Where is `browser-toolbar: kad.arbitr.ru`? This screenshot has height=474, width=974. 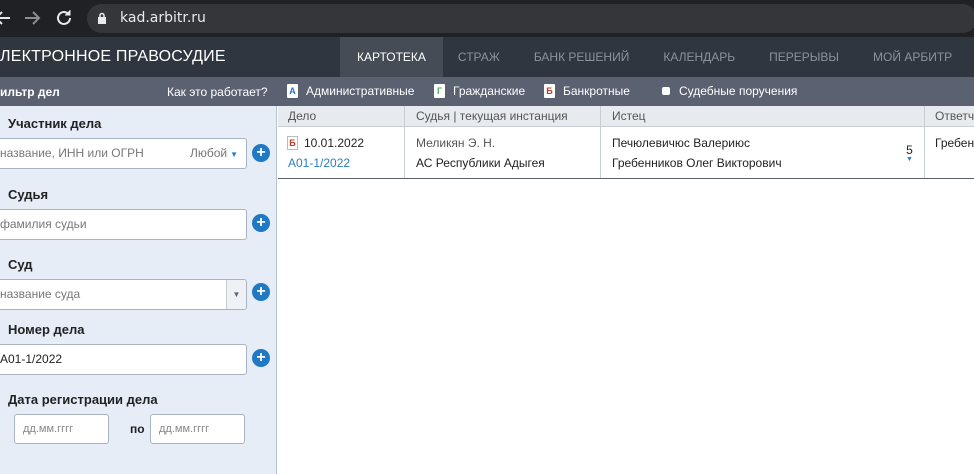
browser-toolbar: kad.arbitr.ru is located at coordinates (487, 18).